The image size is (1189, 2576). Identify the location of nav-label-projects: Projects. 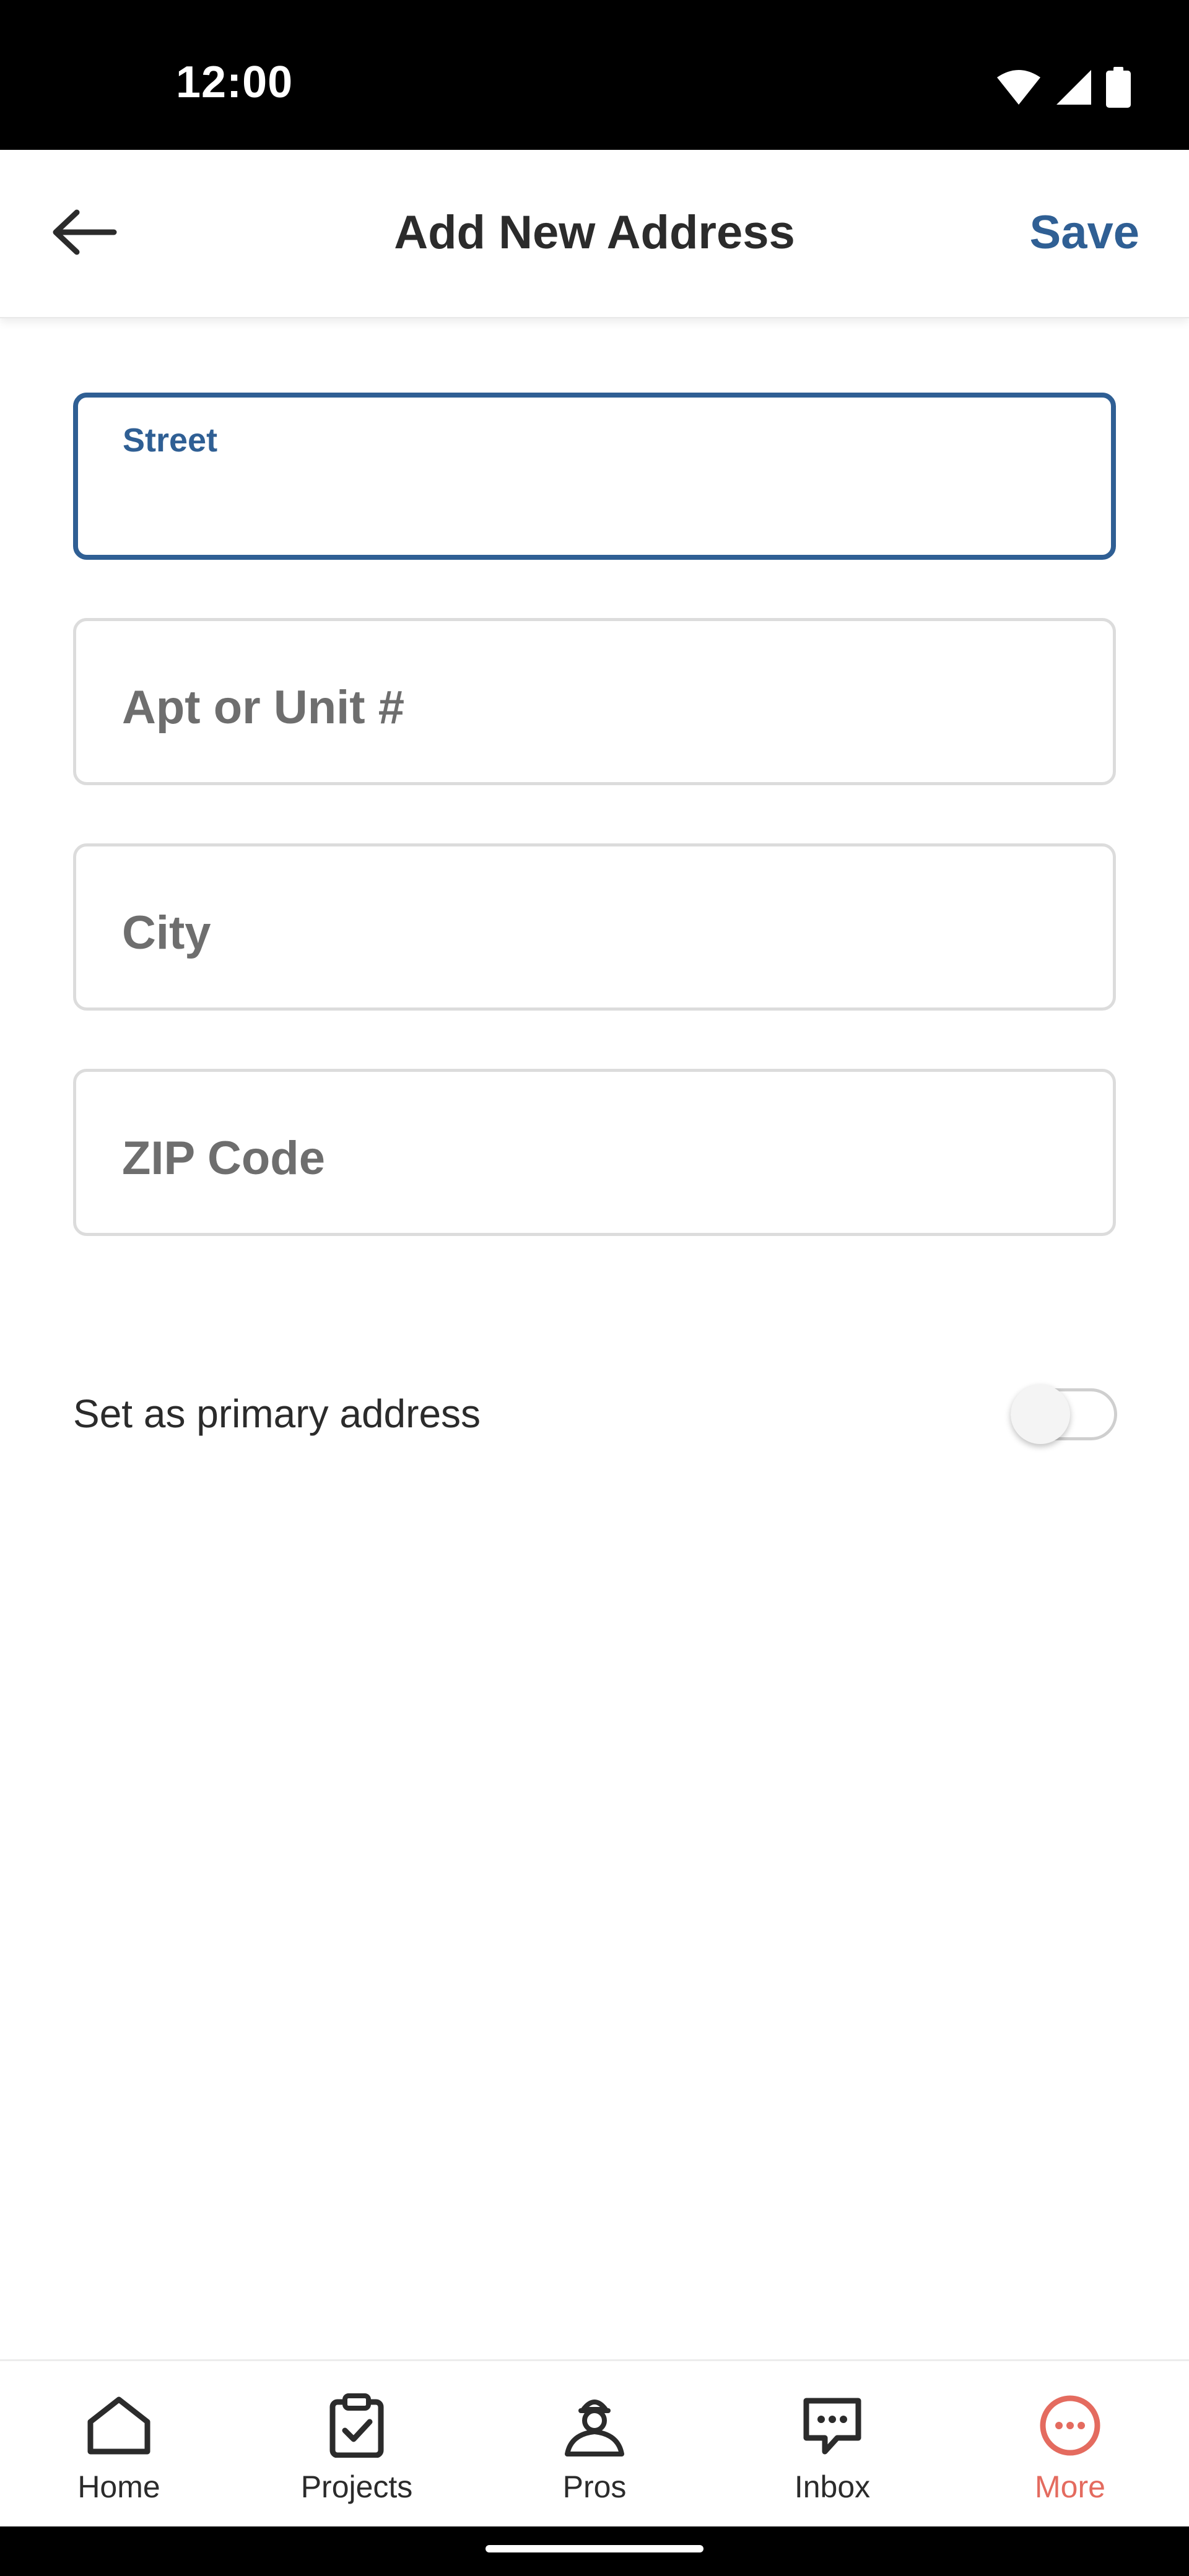
(356, 2486).